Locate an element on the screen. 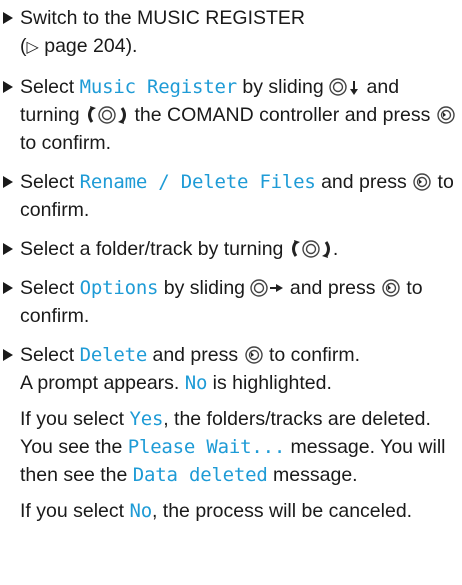  slide-down-controller-icon is located at coordinates (344, 87).